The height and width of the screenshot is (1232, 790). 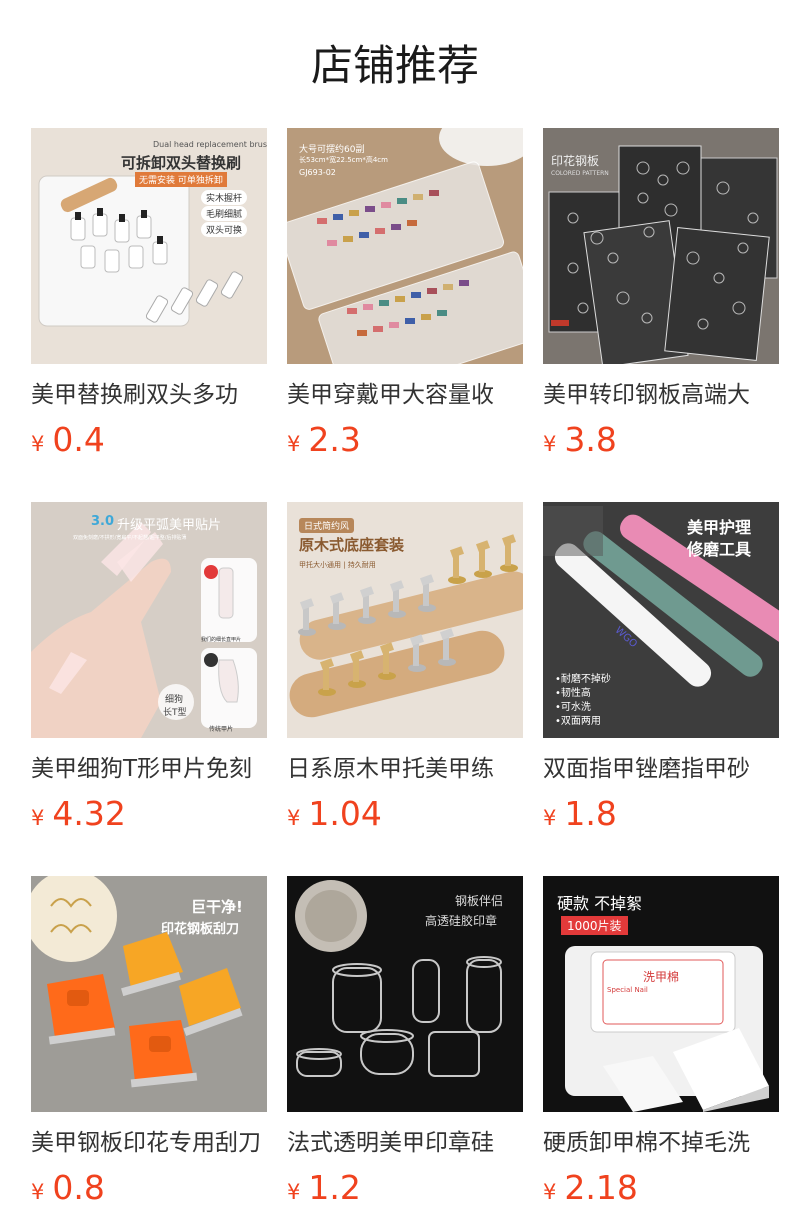 What do you see at coordinates (479, 901) in the screenshot?
I see `image-caption: 钢板伴侣` at bounding box center [479, 901].